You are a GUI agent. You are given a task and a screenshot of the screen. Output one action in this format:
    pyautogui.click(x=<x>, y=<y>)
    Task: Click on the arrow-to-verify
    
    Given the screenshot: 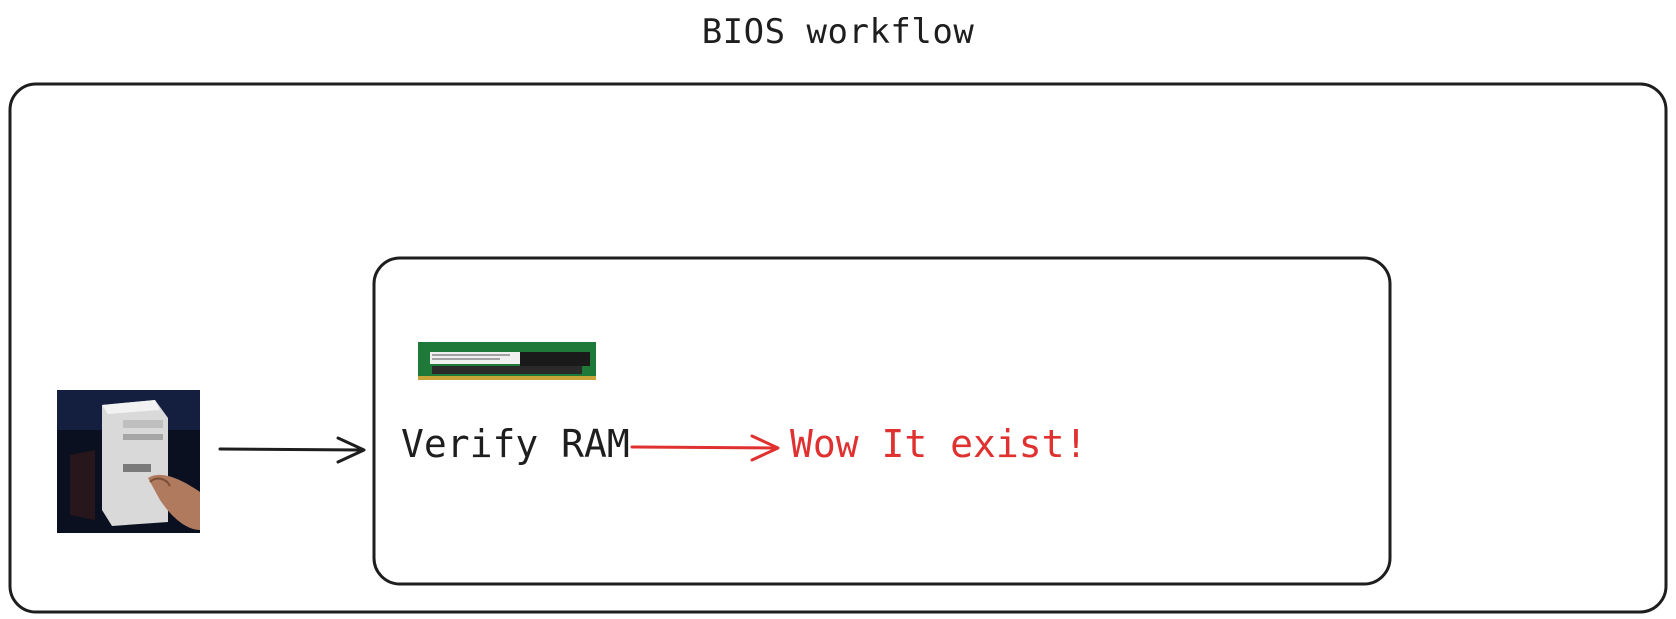 What is the action you would take?
    pyautogui.click(x=292, y=450)
    